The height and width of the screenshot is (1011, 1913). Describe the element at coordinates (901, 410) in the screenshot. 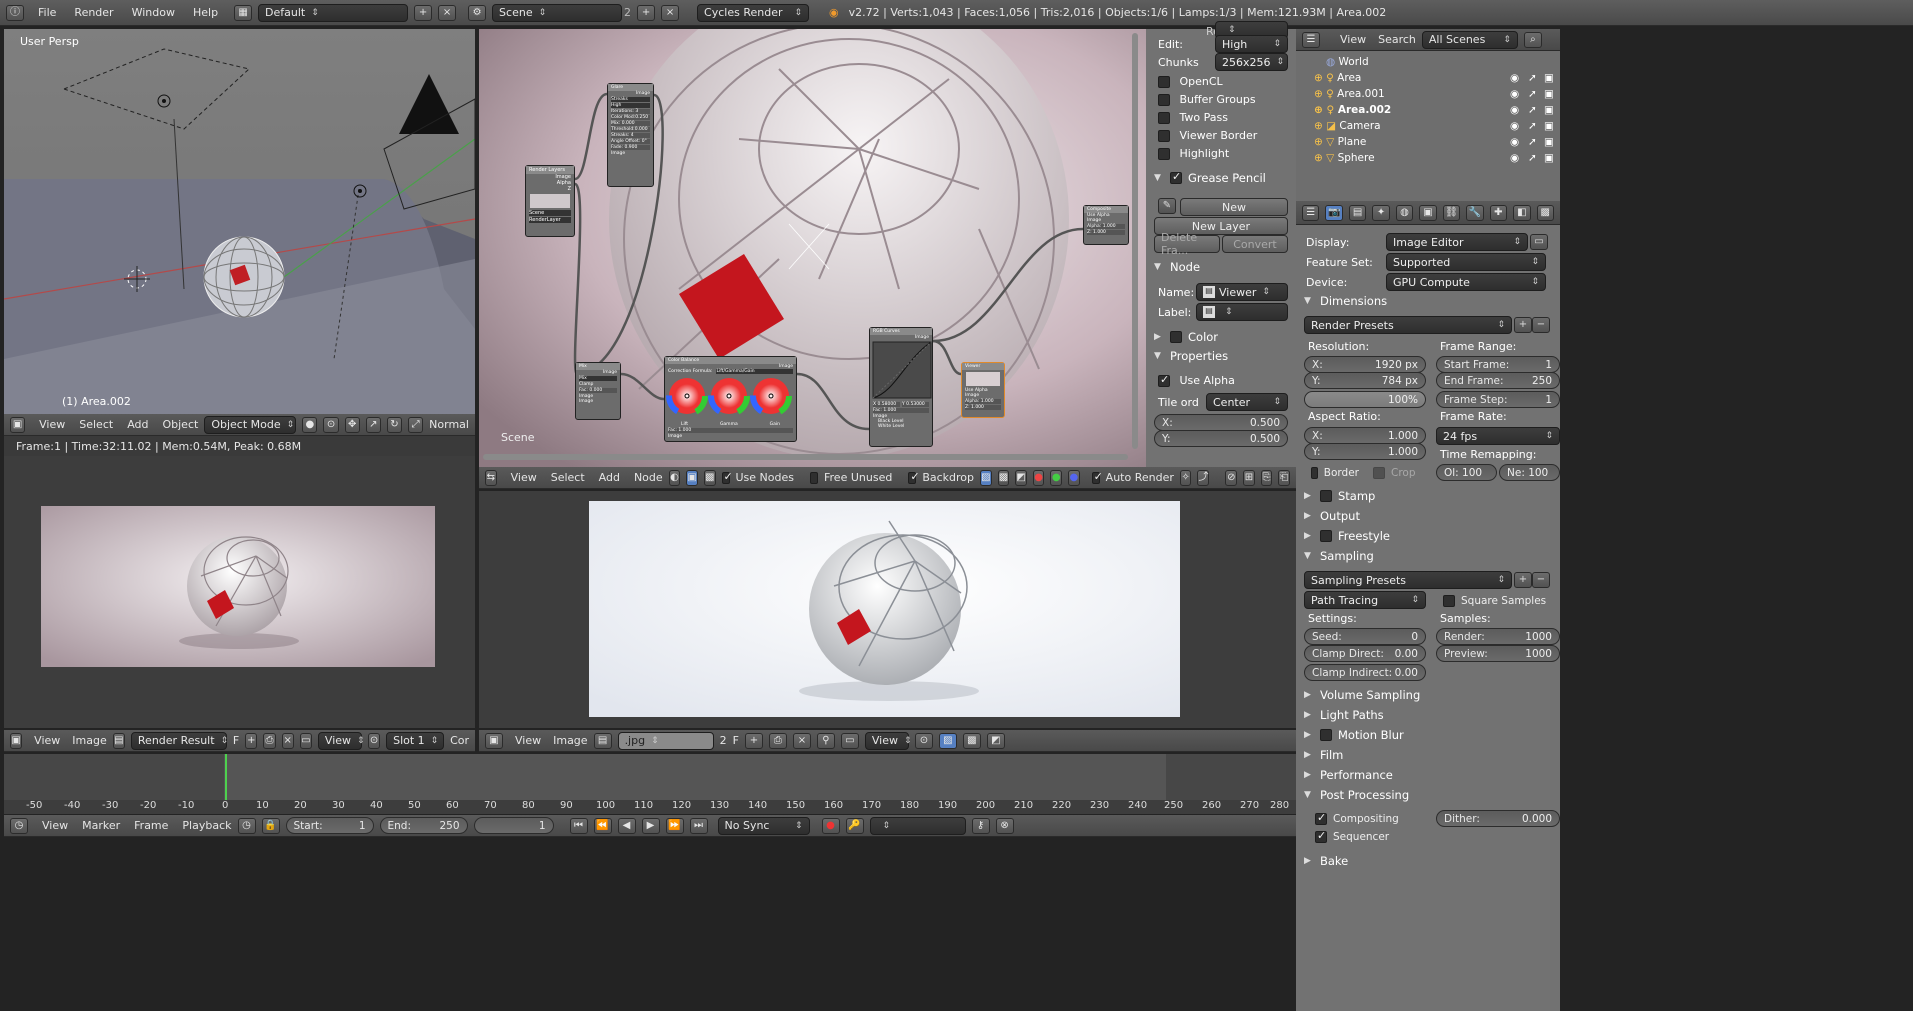

I see `node-rgb-curves-fac: Fac: 1.000` at that location.